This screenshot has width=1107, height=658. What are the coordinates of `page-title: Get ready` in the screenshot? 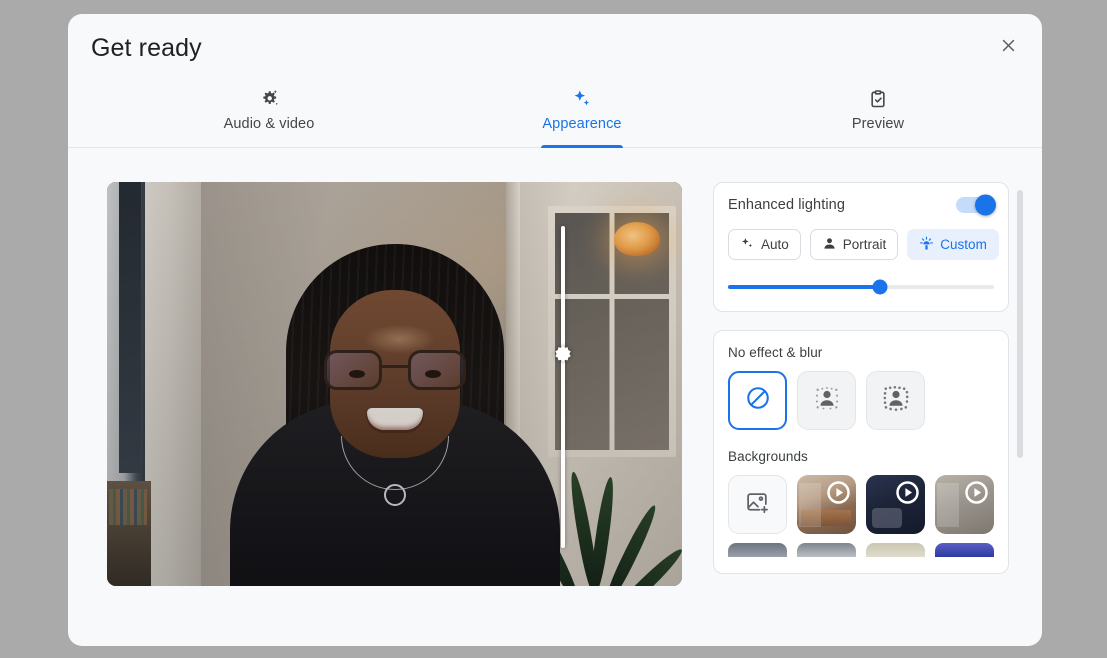 It's located at (146, 48).